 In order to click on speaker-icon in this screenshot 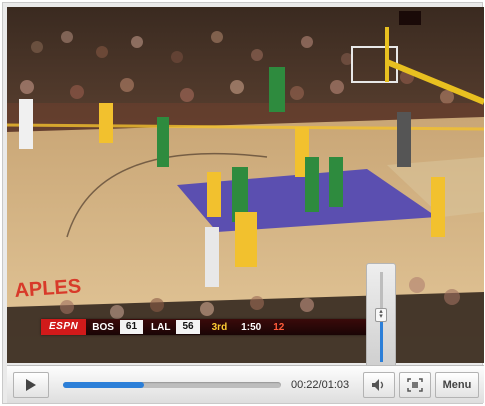, I will do `click(378, 385)`.